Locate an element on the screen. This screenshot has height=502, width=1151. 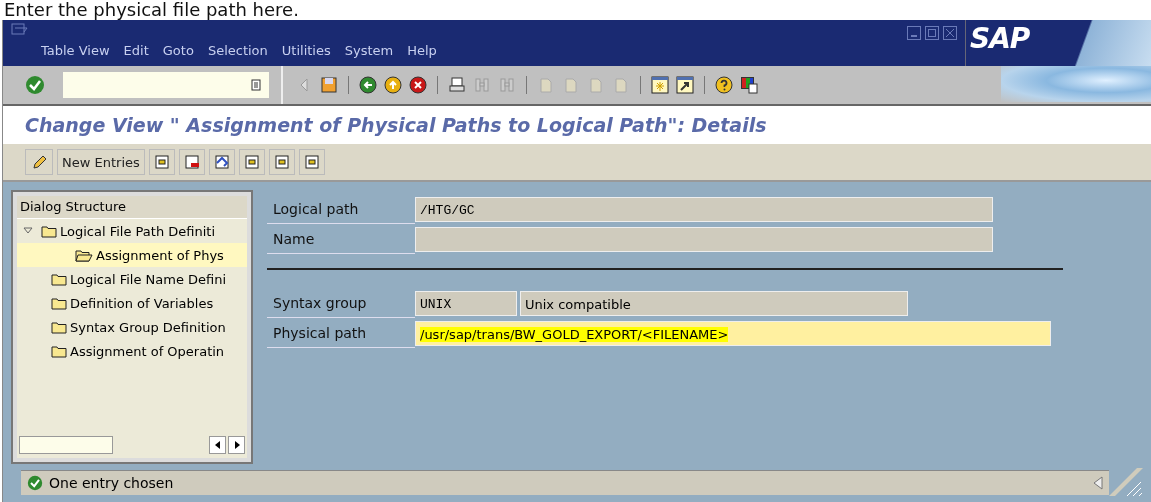
check-icon is located at coordinates (35, 85).